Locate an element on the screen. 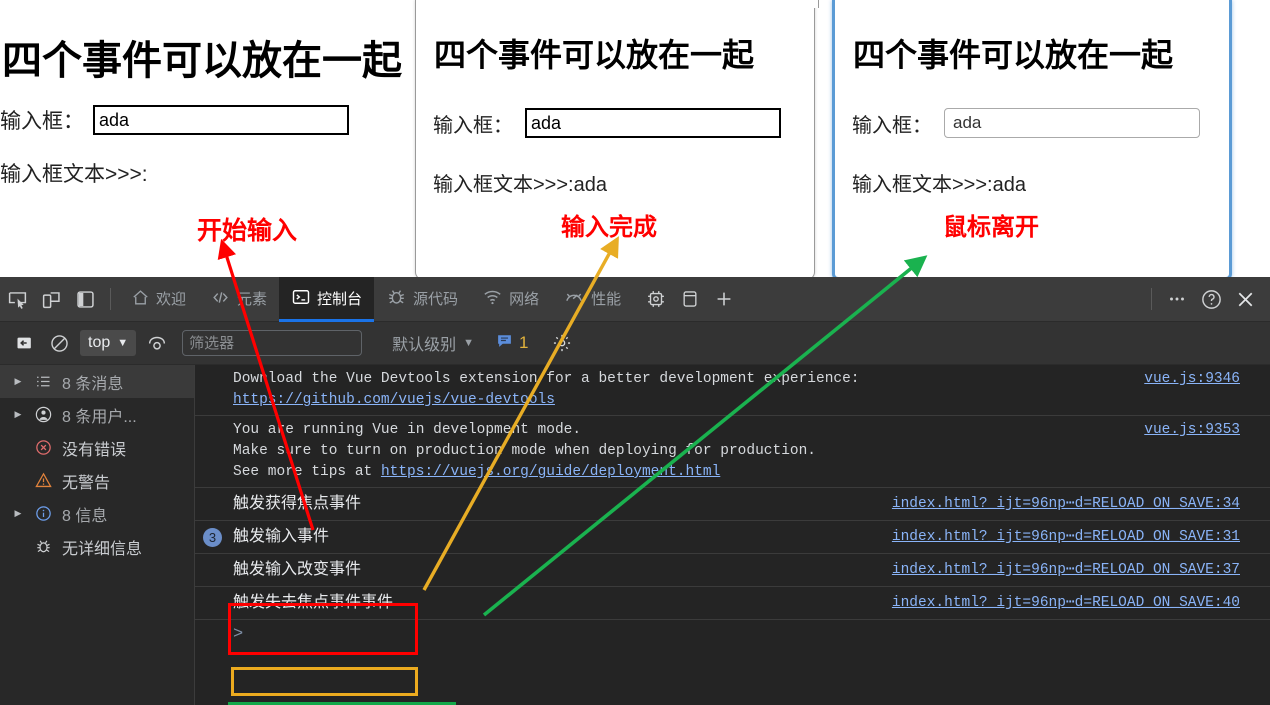  filter-input is located at coordinates (272, 343).